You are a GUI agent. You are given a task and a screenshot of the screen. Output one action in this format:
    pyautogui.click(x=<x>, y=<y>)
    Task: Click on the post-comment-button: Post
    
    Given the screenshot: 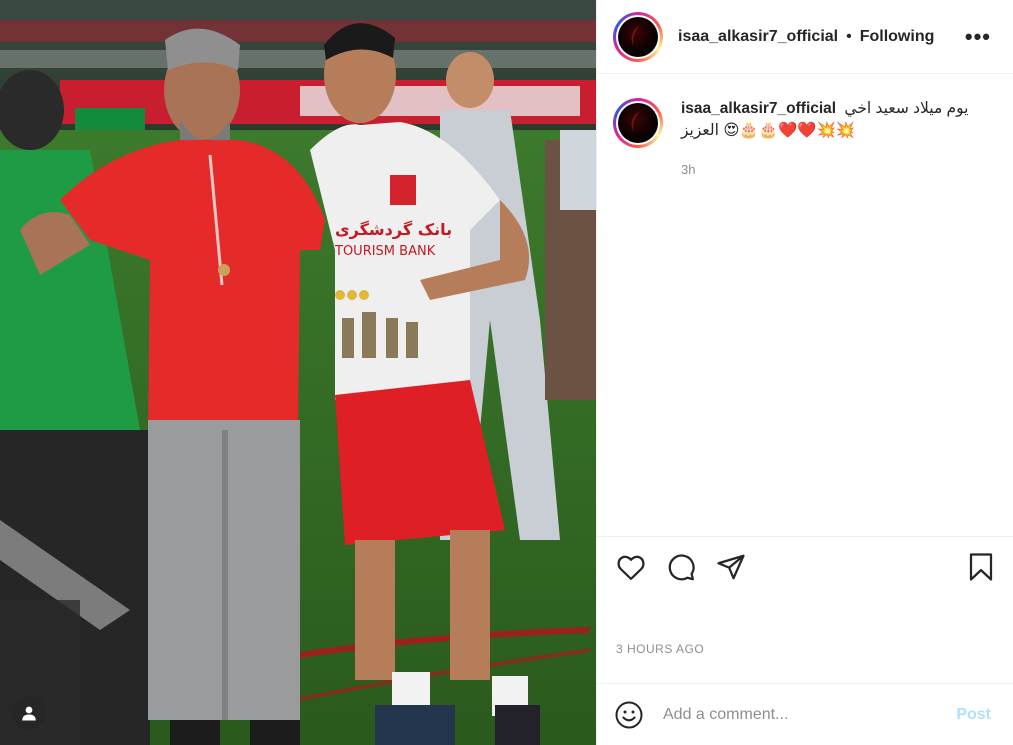 What is the action you would take?
    pyautogui.click(x=973, y=715)
    